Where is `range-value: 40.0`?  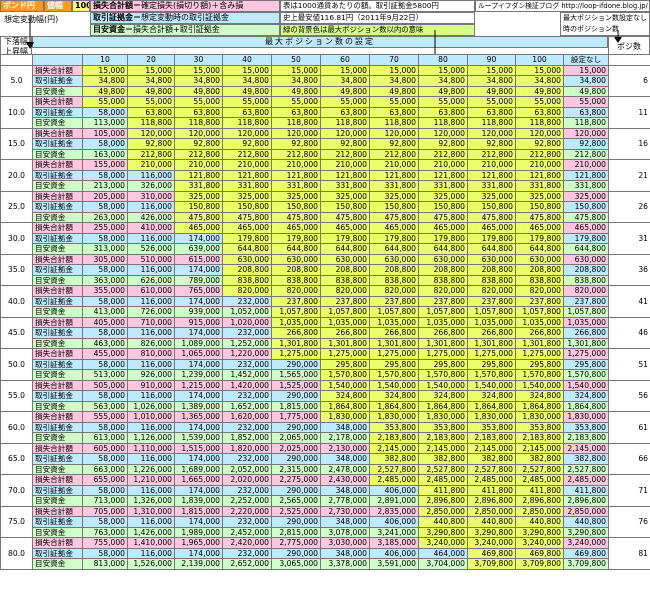
range-value: 40.0 is located at coordinates (16, 301).